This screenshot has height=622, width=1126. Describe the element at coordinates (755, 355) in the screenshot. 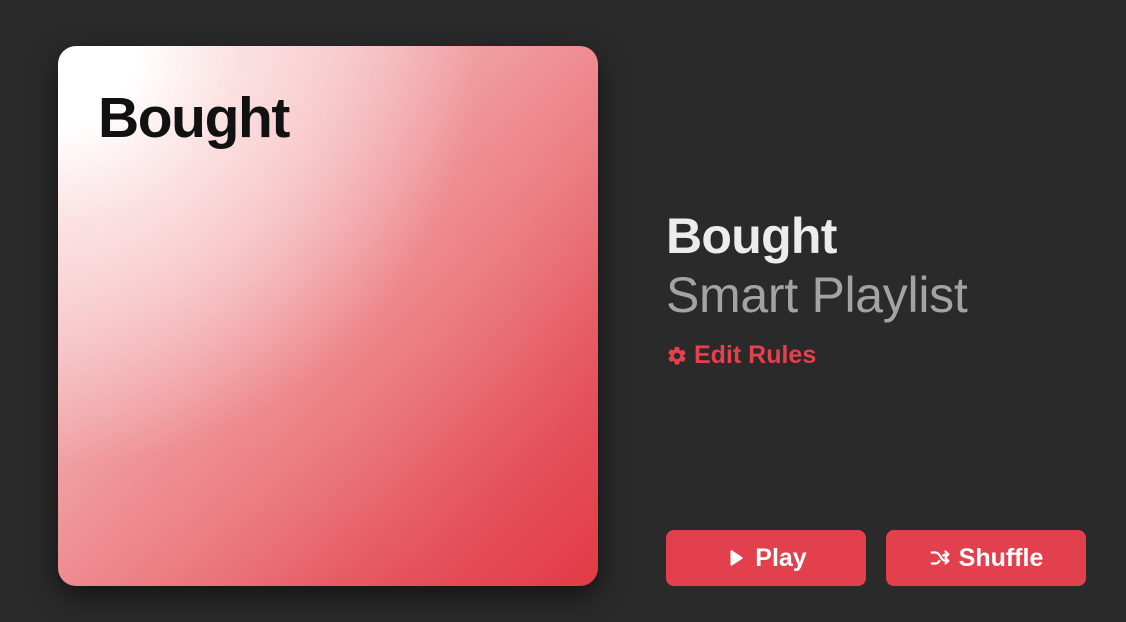

I see `edit-rules-label: Edit Rules` at that location.